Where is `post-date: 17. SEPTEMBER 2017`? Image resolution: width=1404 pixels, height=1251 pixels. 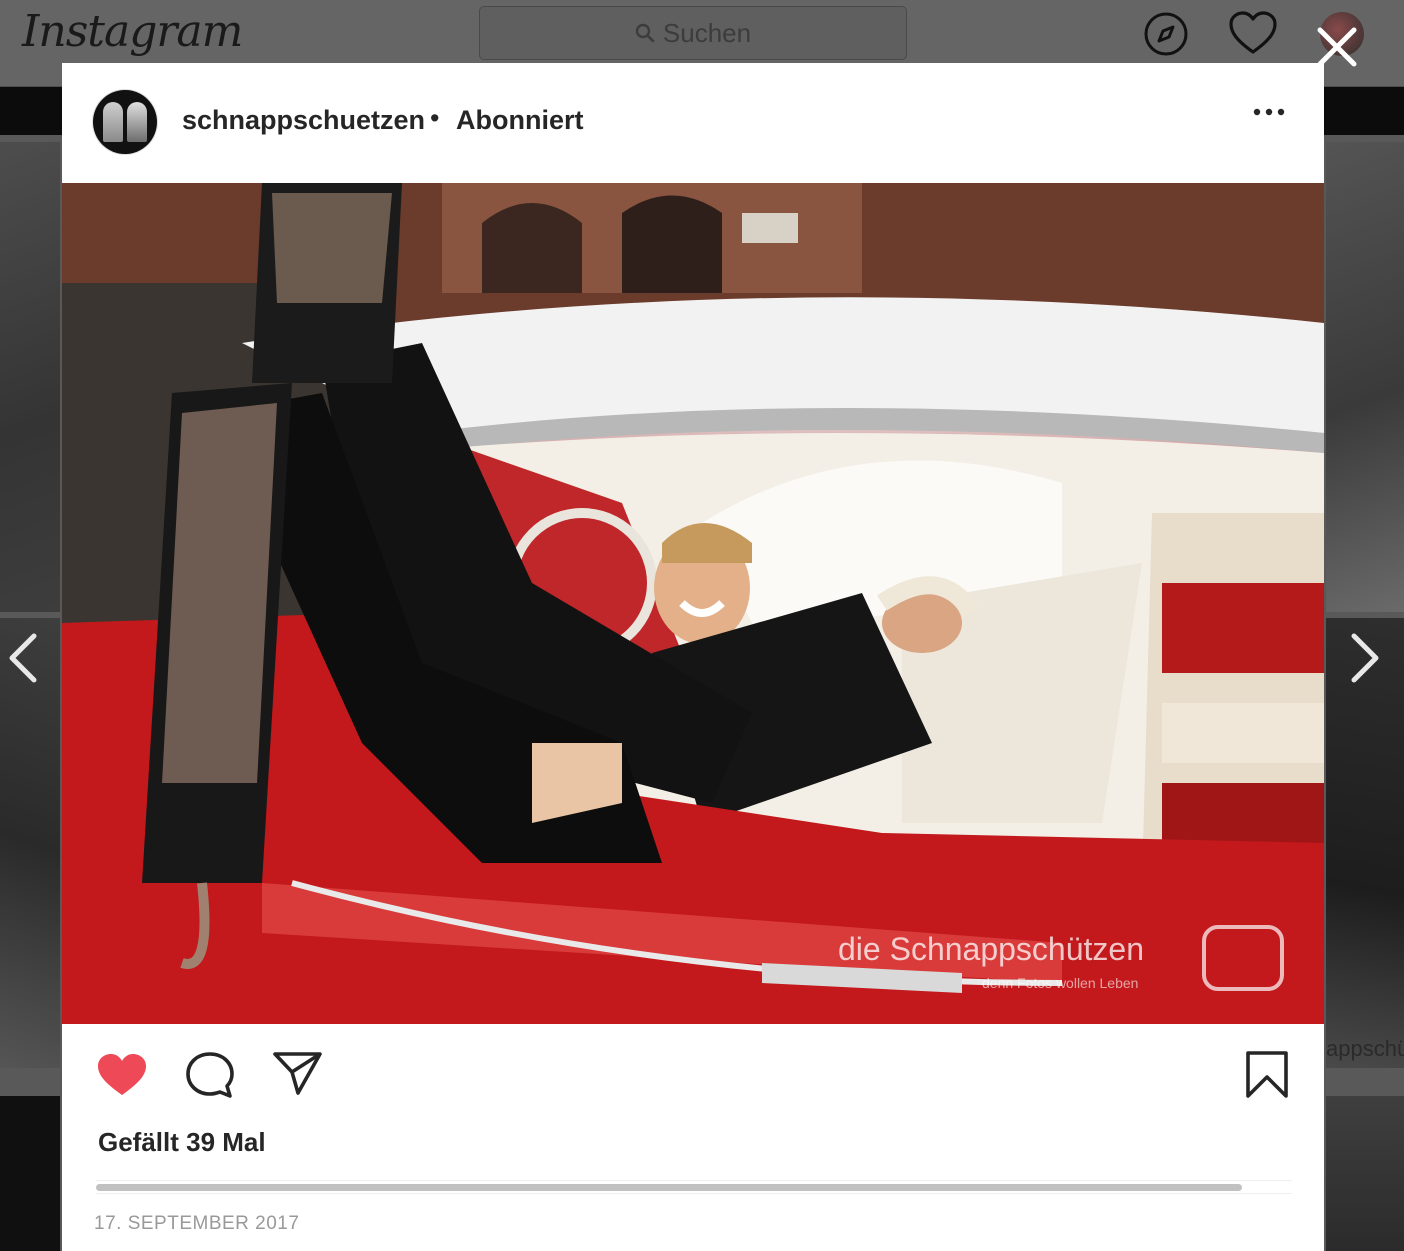 post-date: 17. SEPTEMBER 2017 is located at coordinates (196, 1224).